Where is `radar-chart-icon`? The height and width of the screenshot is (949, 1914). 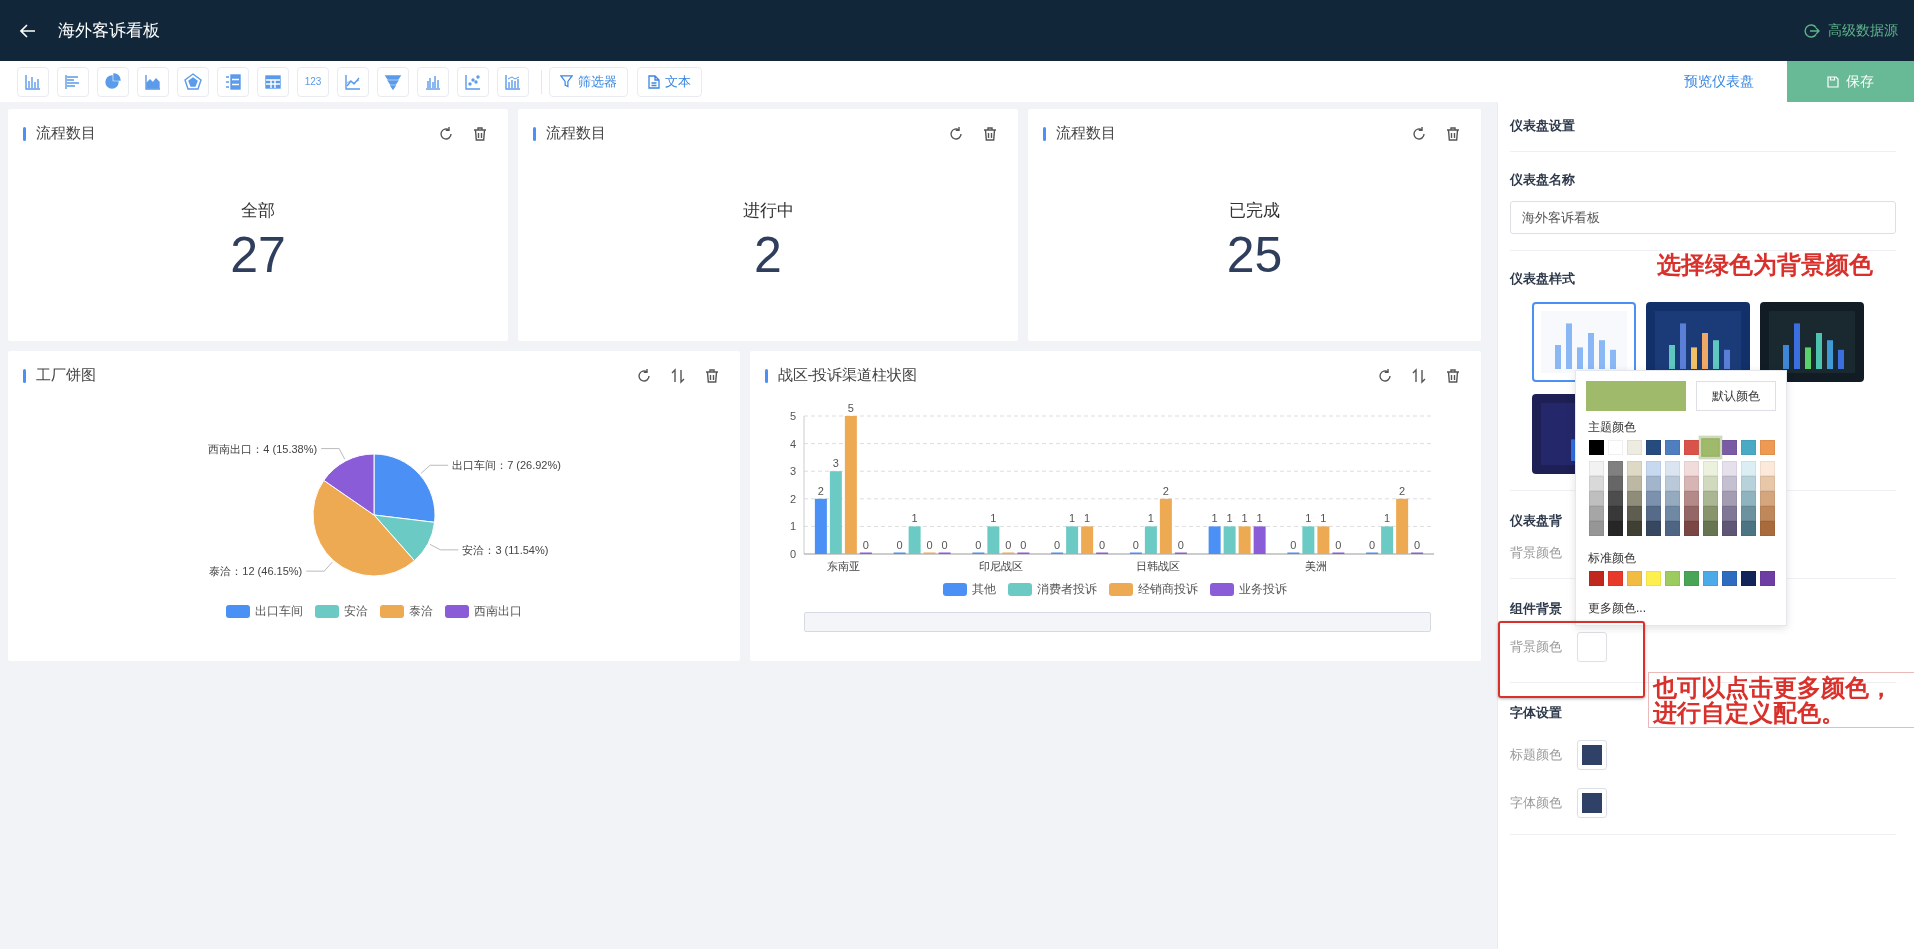 radar-chart-icon is located at coordinates (193, 81).